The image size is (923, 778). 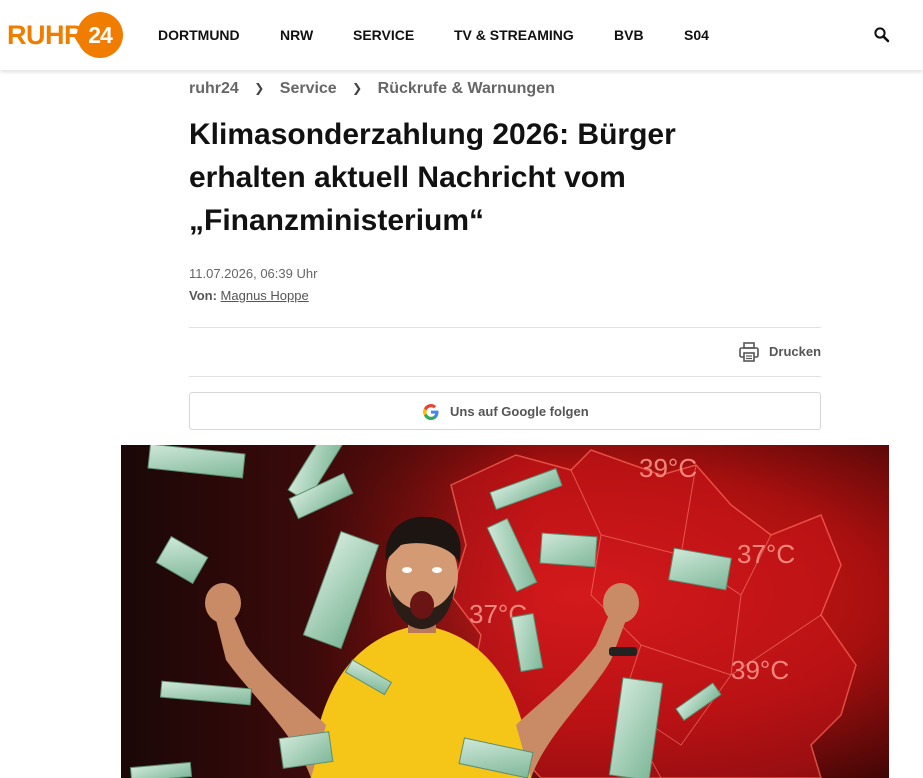 What do you see at coordinates (100, 35) in the screenshot?
I see `logo-badge: 24` at bounding box center [100, 35].